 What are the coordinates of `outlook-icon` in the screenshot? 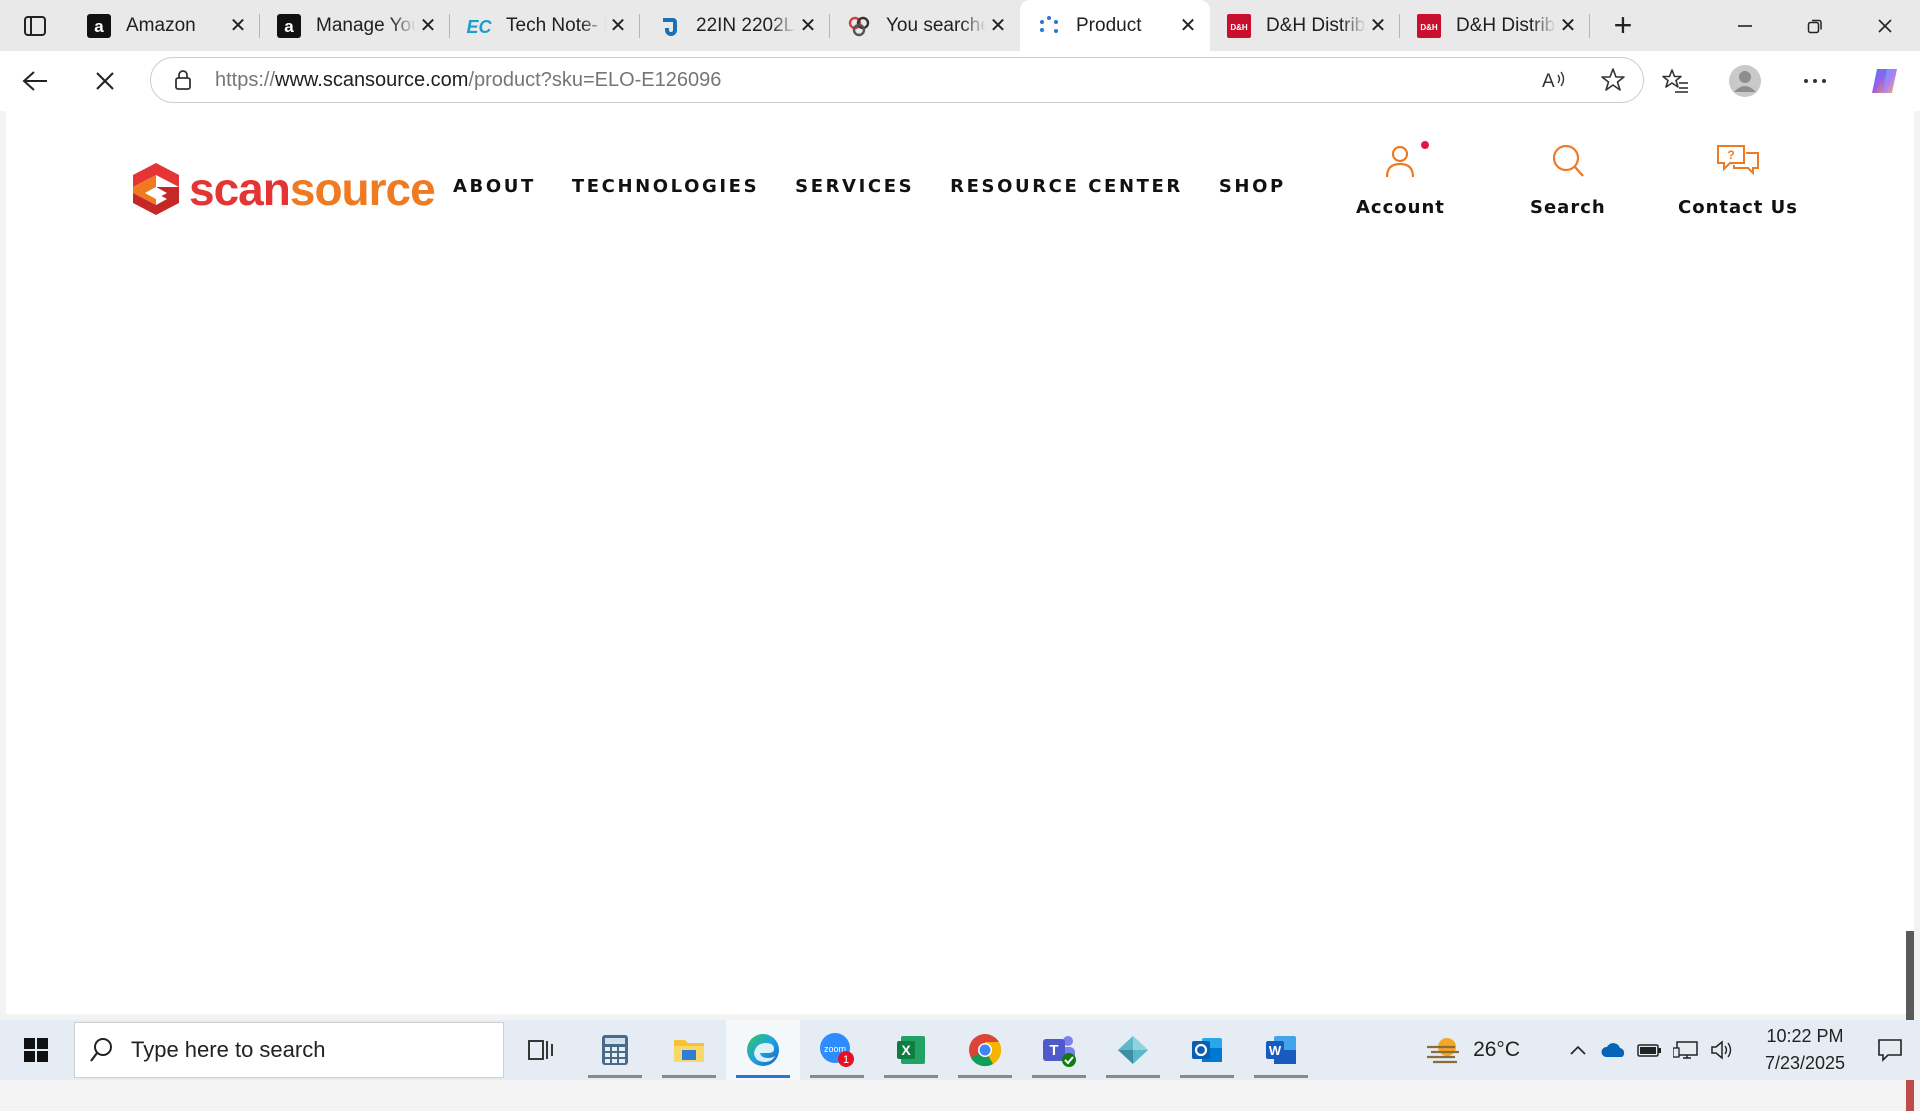 It's located at (1207, 1050).